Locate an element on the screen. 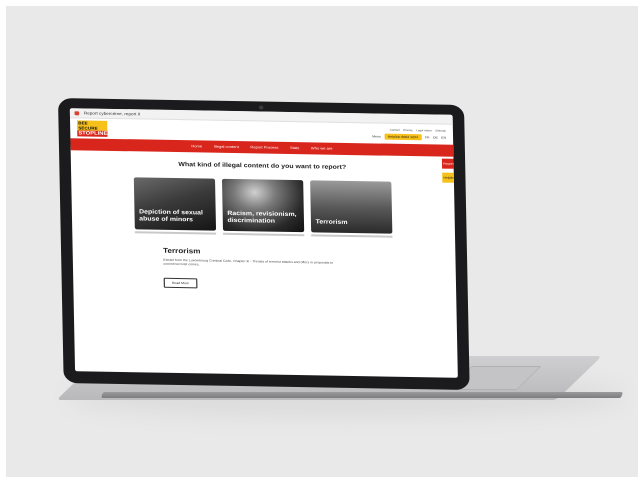  nav-who-we-are: Who we are is located at coordinates (322, 148).